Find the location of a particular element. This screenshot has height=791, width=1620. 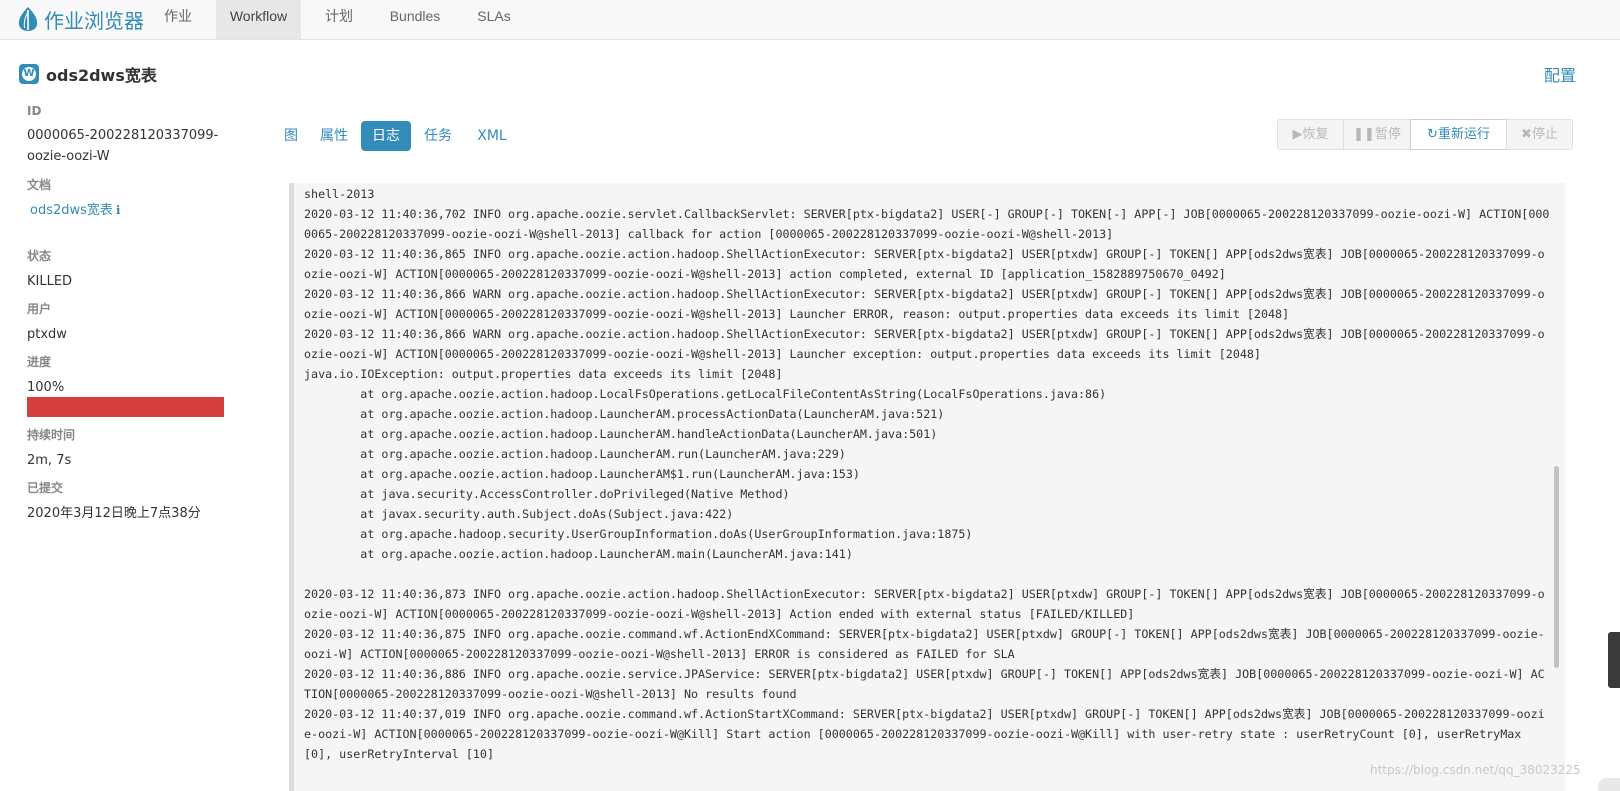

config-link: 配置 is located at coordinates (1560, 74).